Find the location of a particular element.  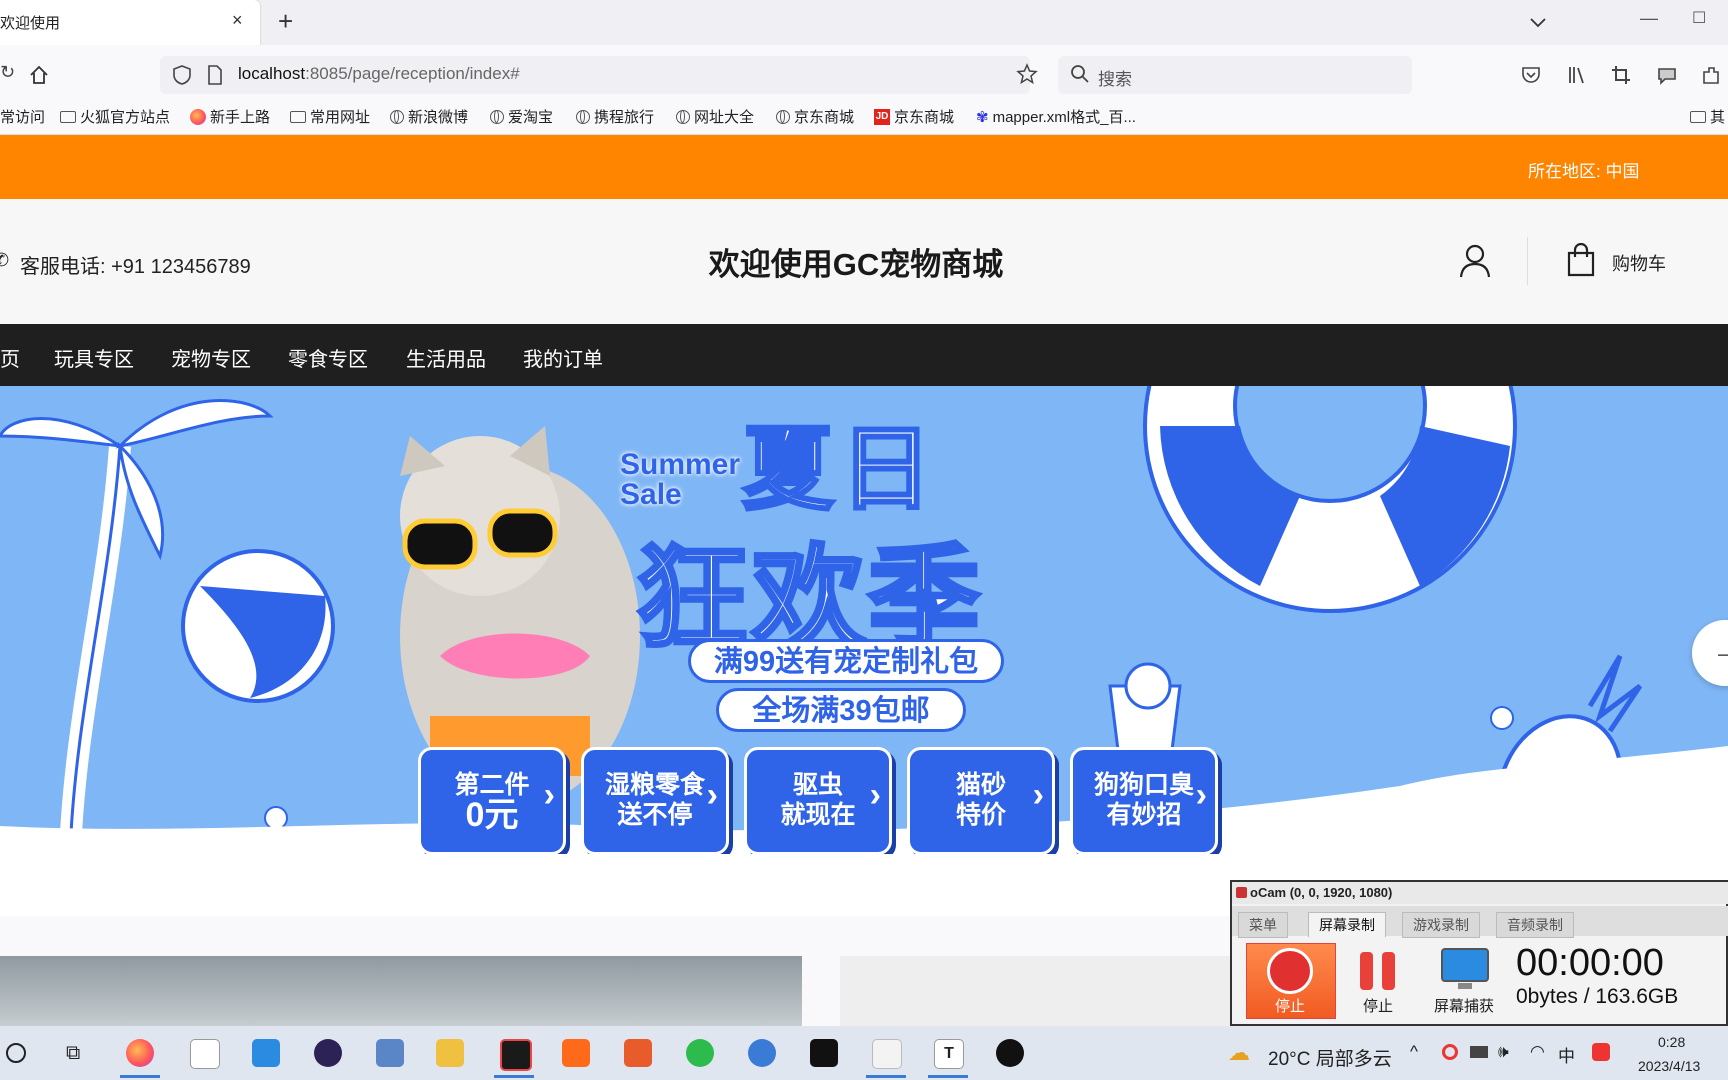

bookmark-item: 常用网址 is located at coordinates (330, 116).